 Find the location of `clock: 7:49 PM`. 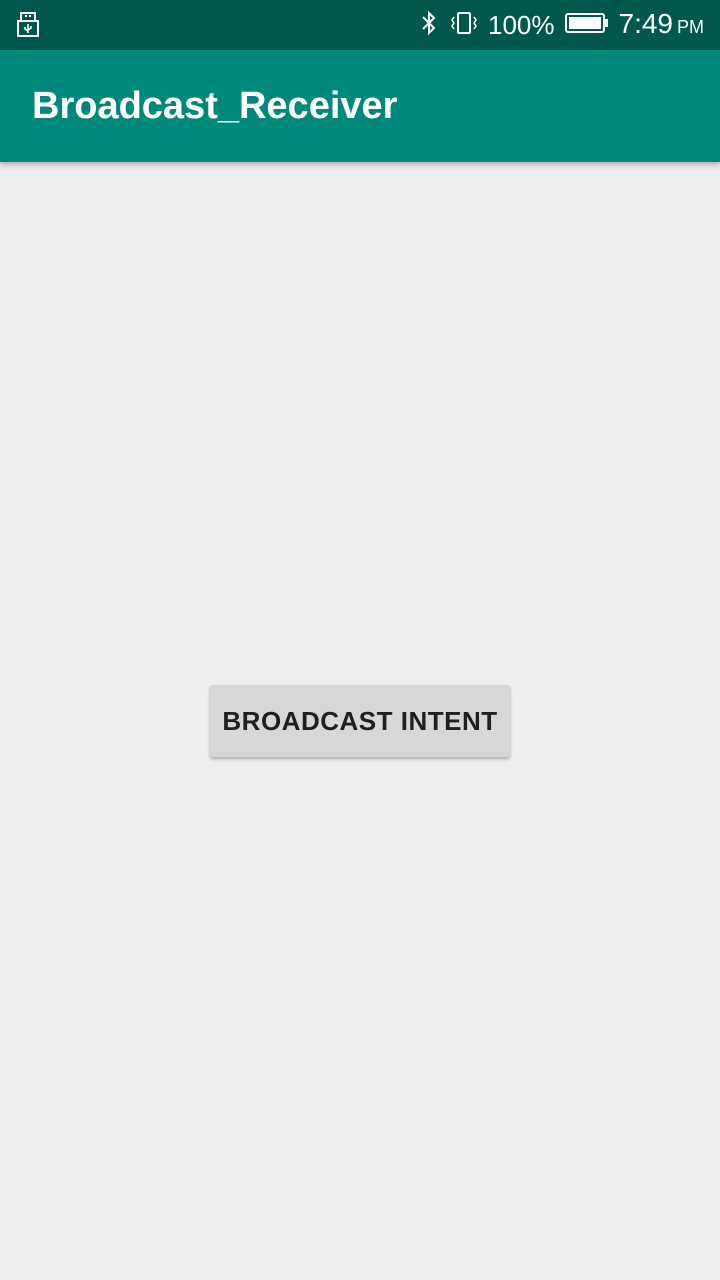

clock: 7:49 PM is located at coordinates (662, 26).